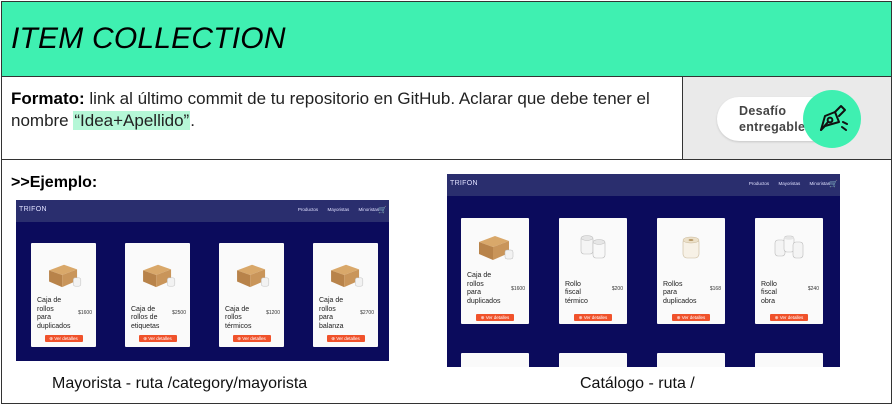 Image resolution: width=894 pixels, height=406 pixels. What do you see at coordinates (48, 98) in the screenshot?
I see `format-label: Formato:` at bounding box center [48, 98].